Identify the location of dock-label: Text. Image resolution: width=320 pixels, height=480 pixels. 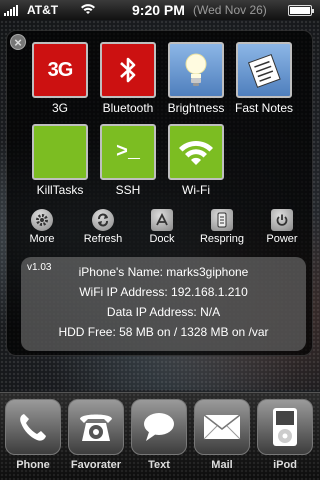
(159, 465).